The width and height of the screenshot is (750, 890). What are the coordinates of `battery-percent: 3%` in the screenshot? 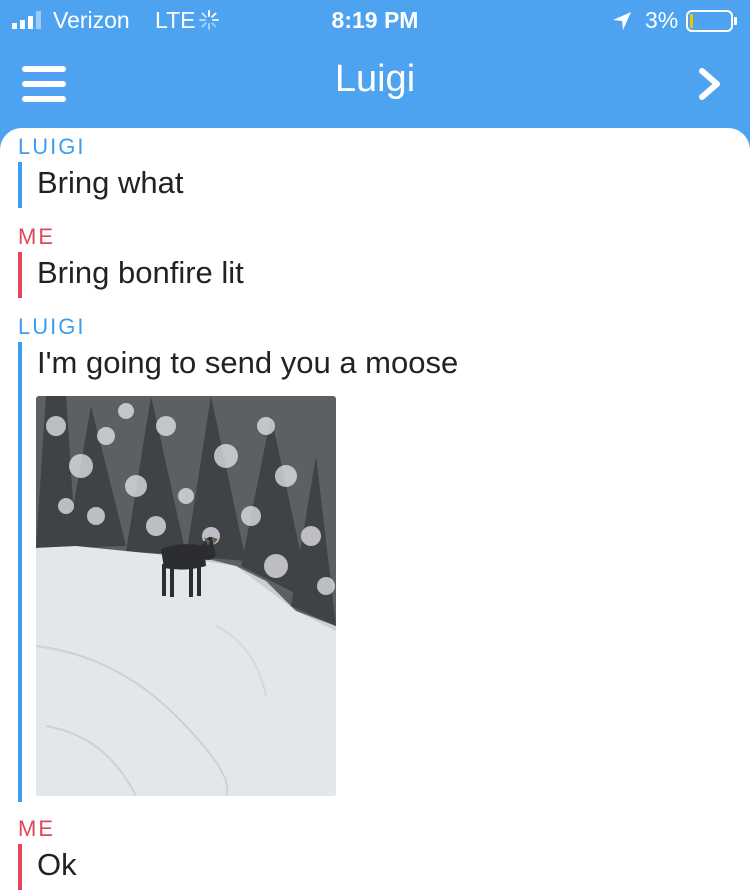 It's located at (662, 20).